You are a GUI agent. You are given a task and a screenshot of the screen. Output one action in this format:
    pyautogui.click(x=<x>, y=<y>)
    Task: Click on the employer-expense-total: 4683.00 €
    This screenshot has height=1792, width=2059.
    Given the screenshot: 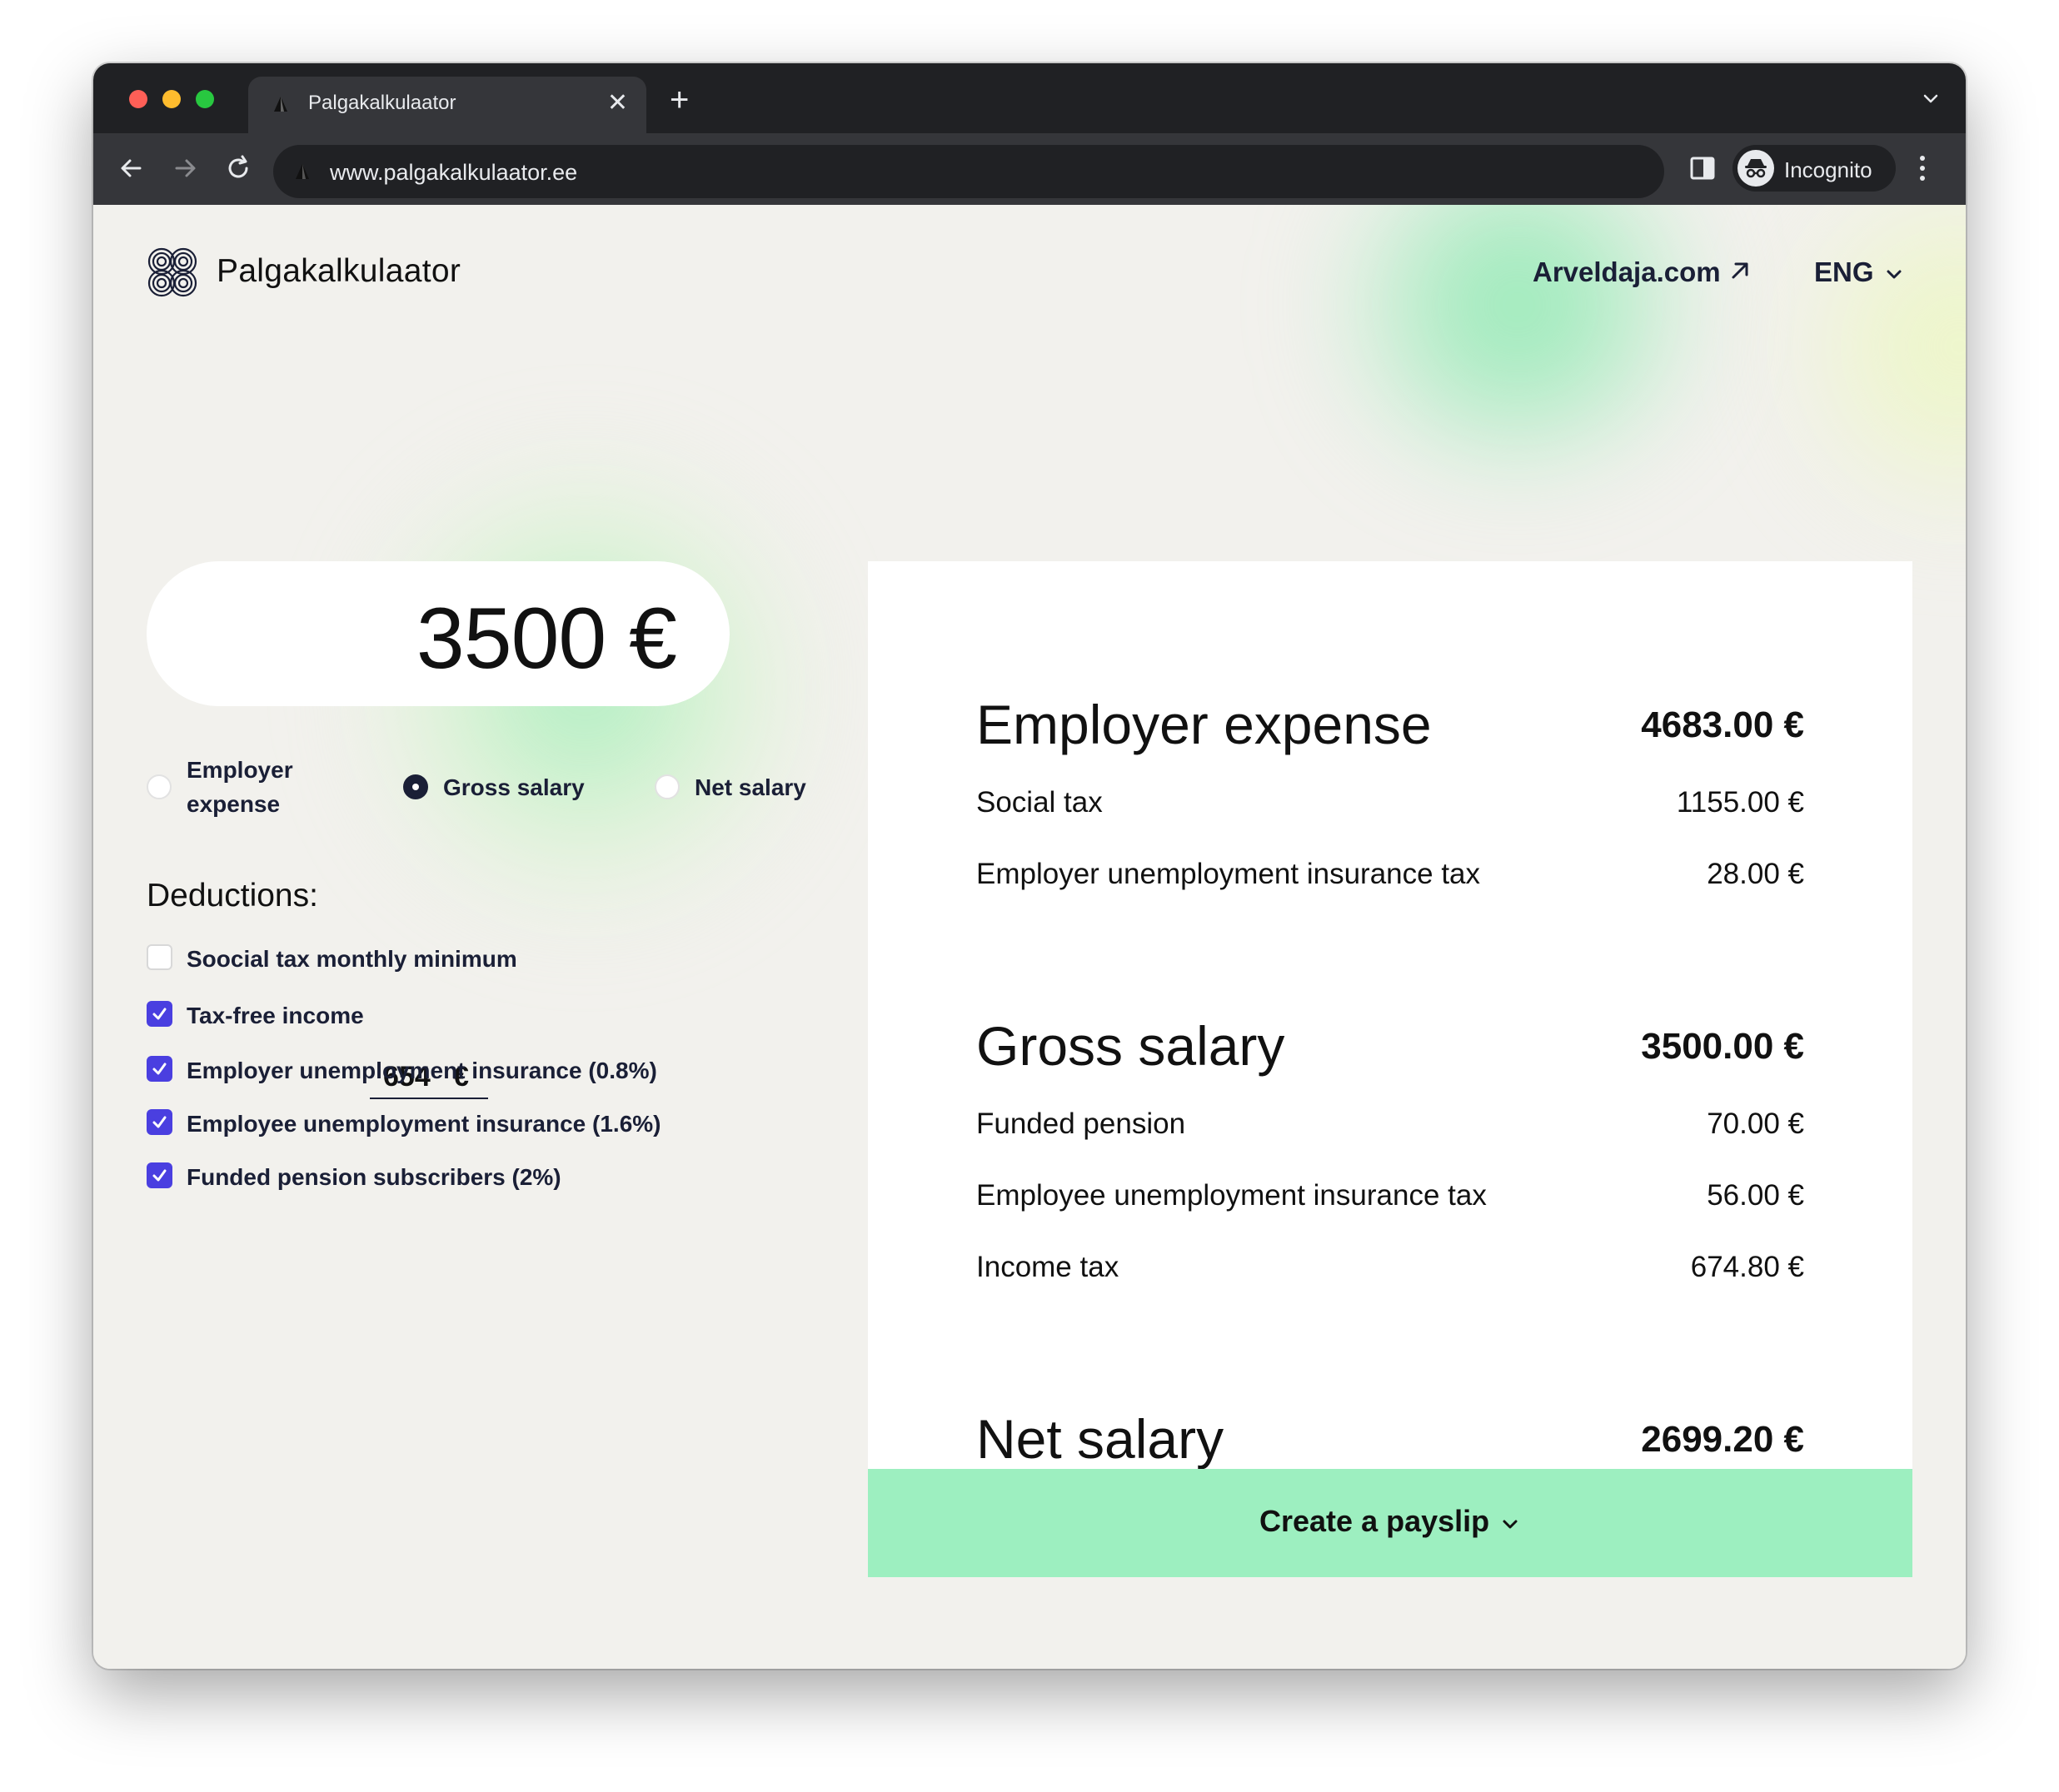 What is the action you would take?
    pyautogui.click(x=1722, y=724)
    